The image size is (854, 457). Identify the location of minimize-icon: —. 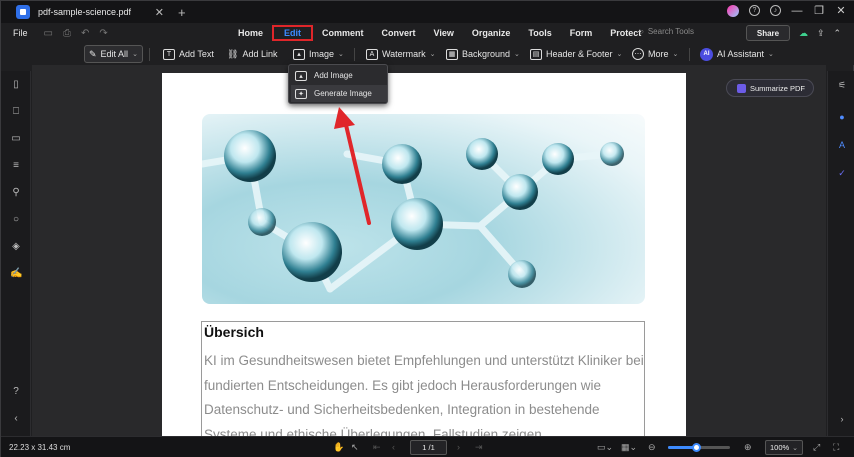
(797, 11).